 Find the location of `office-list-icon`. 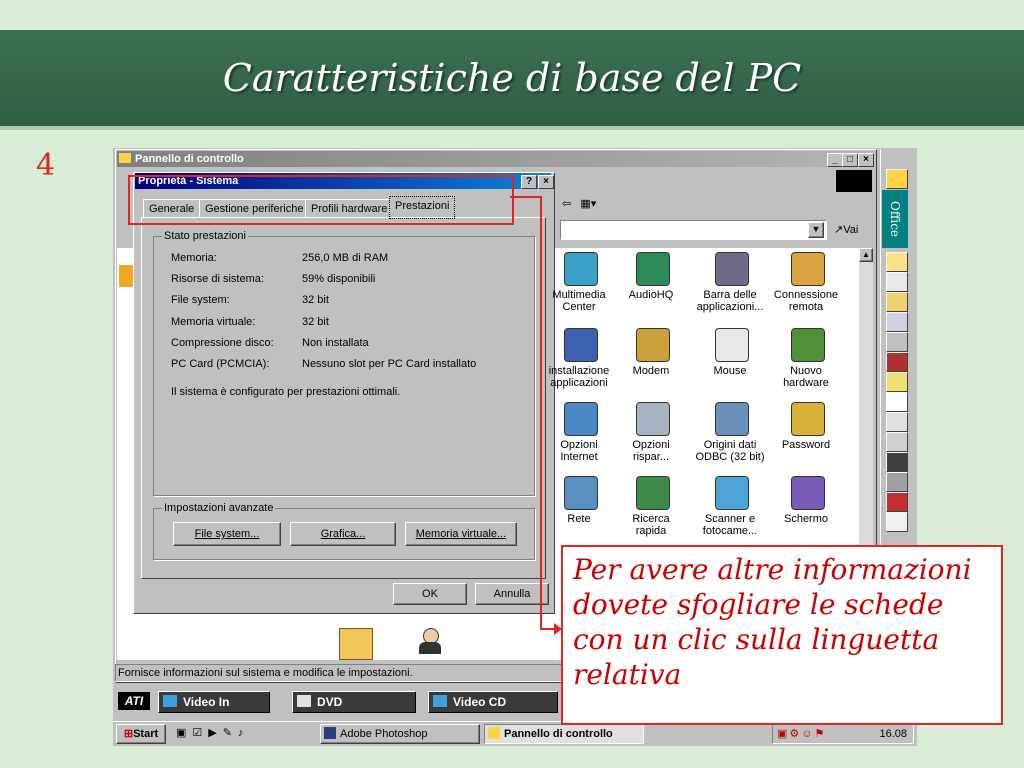

office-list-icon is located at coordinates (897, 442).